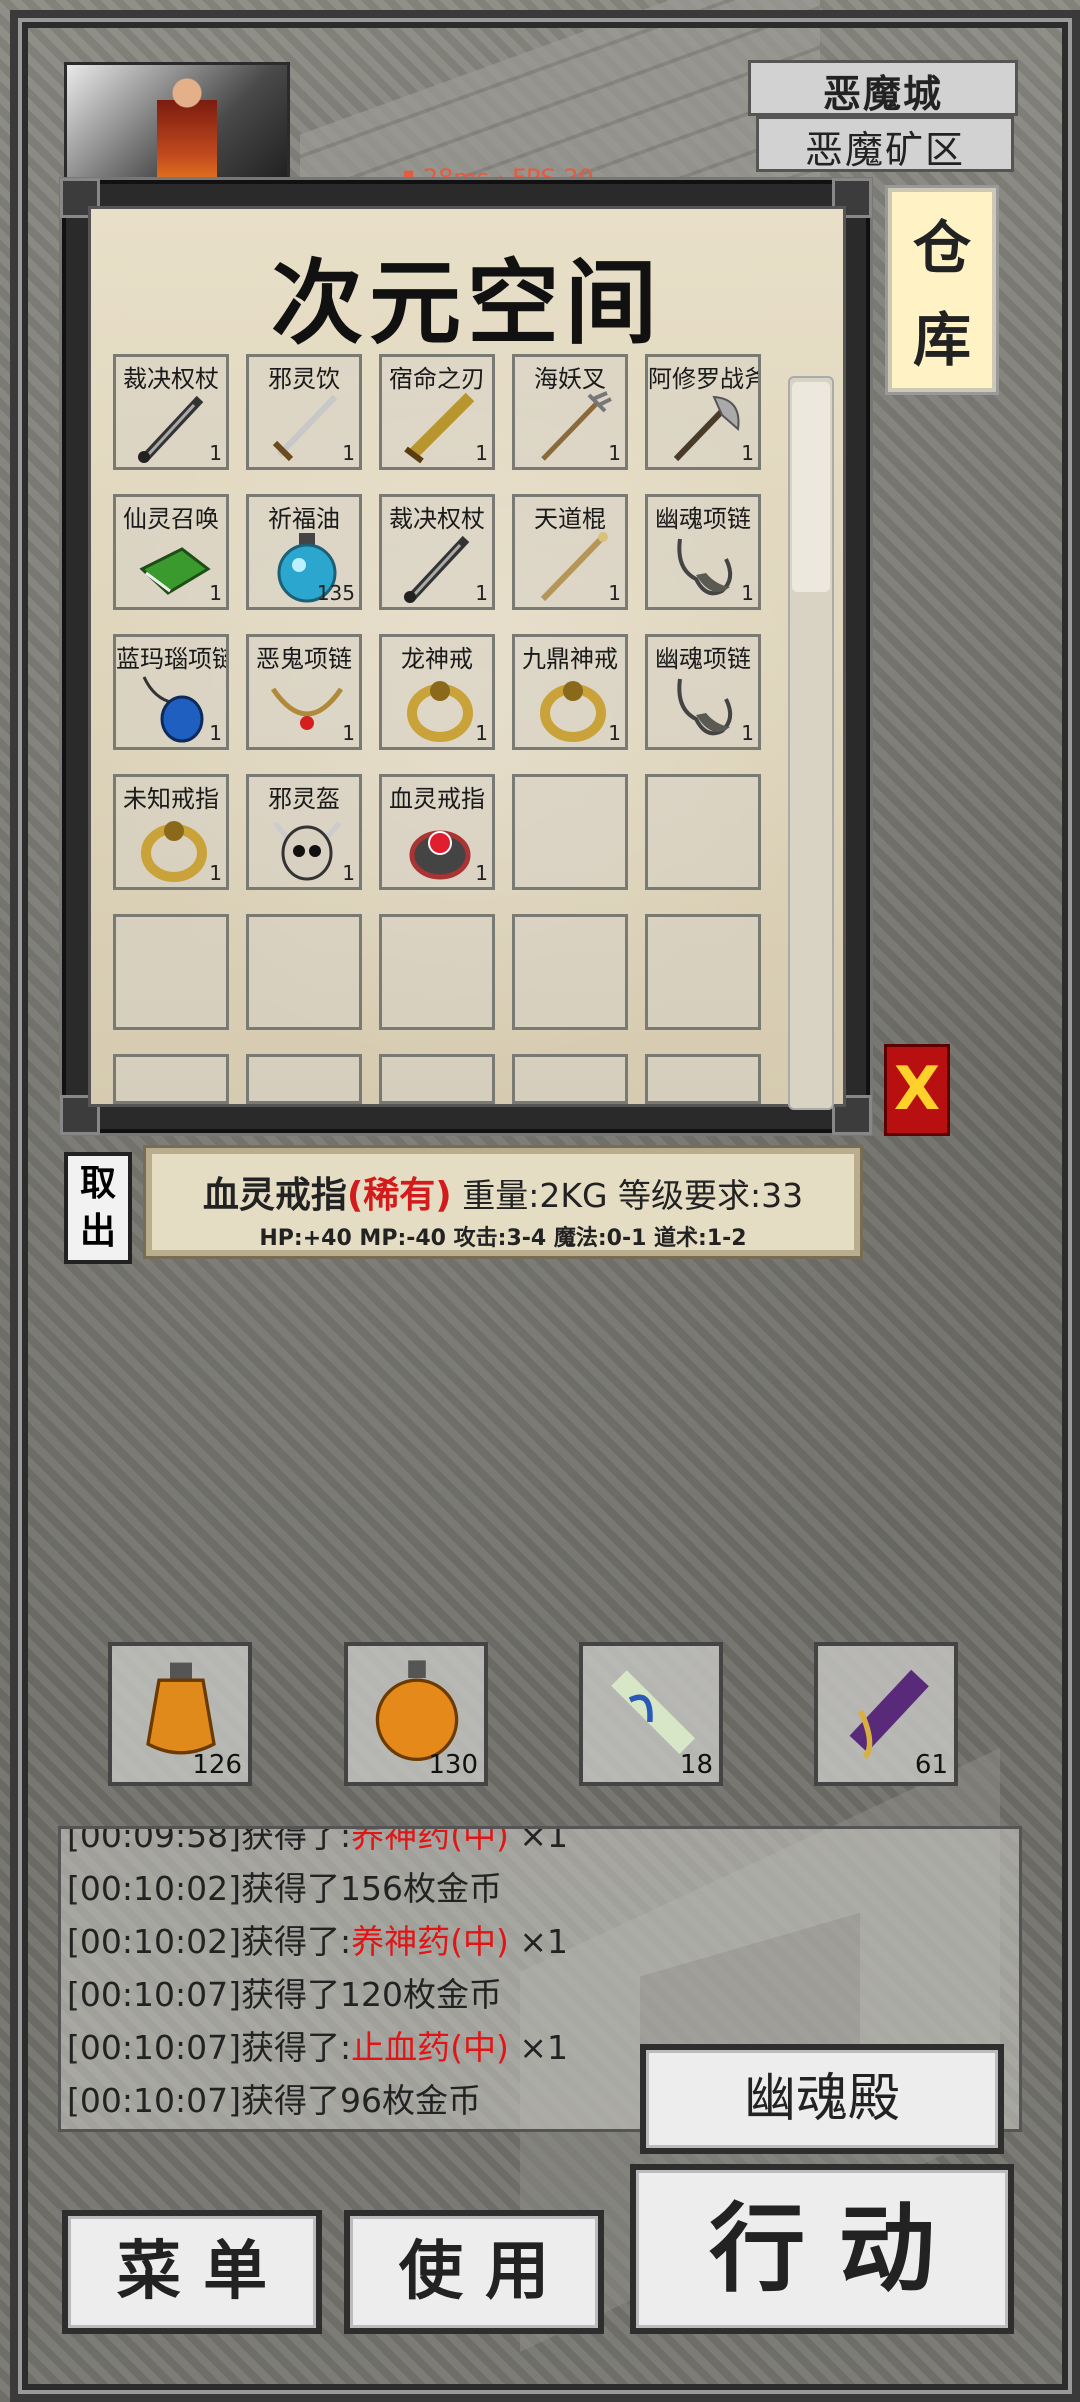 The height and width of the screenshot is (2402, 1080). I want to click on slot-item-name: 仙灵召唤, so click(171, 519).